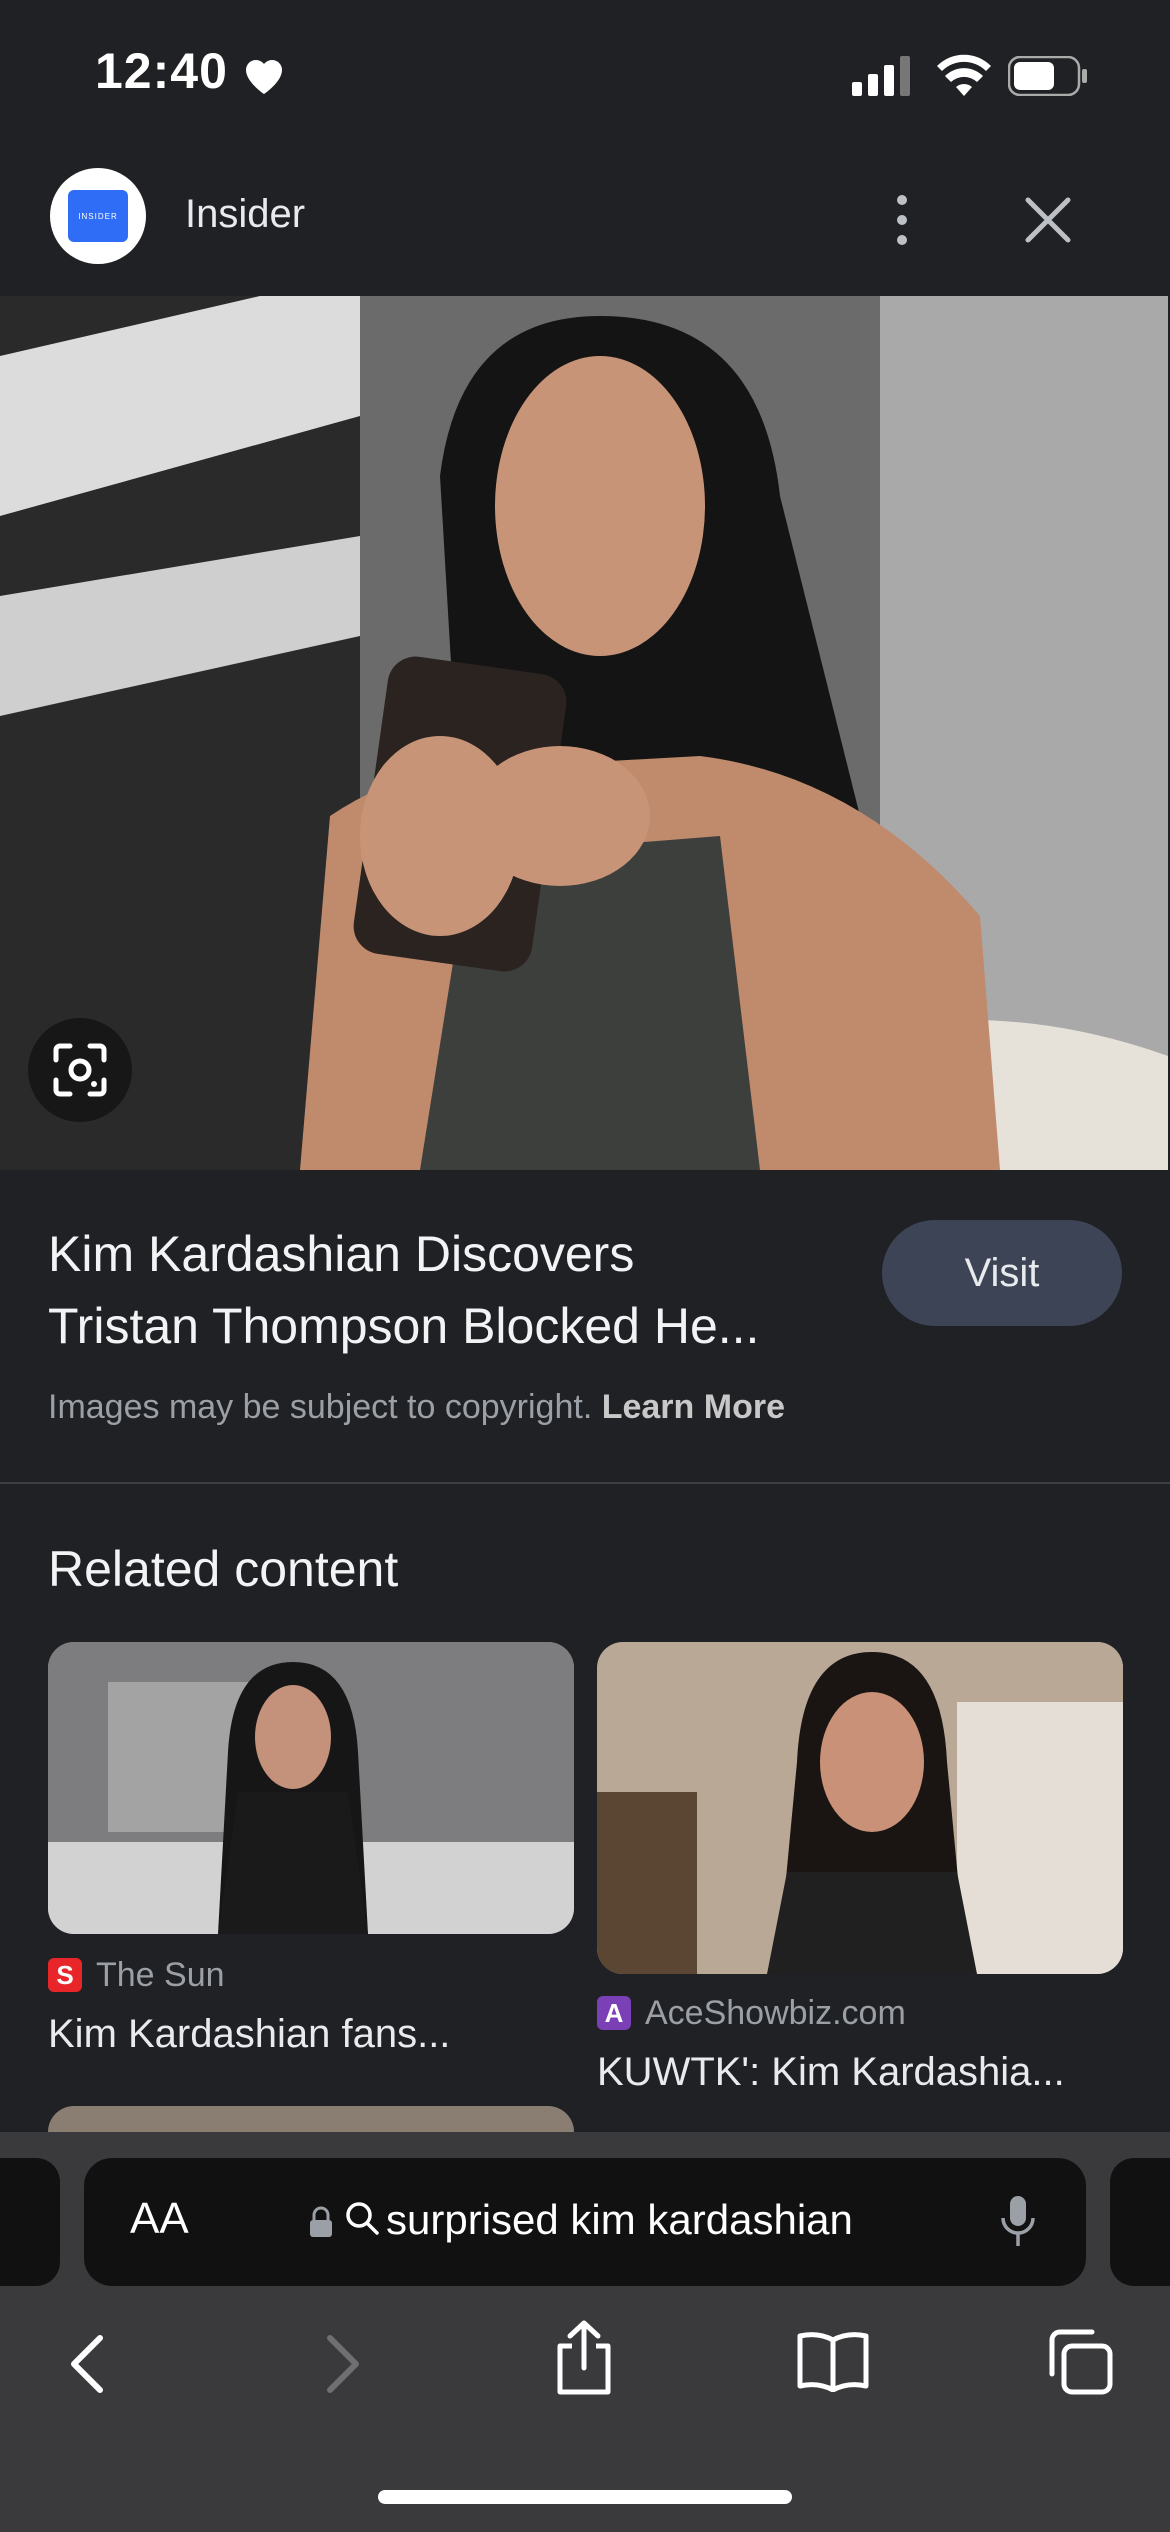  Describe the element at coordinates (321, 2221) in the screenshot. I see `lock-icon` at that location.